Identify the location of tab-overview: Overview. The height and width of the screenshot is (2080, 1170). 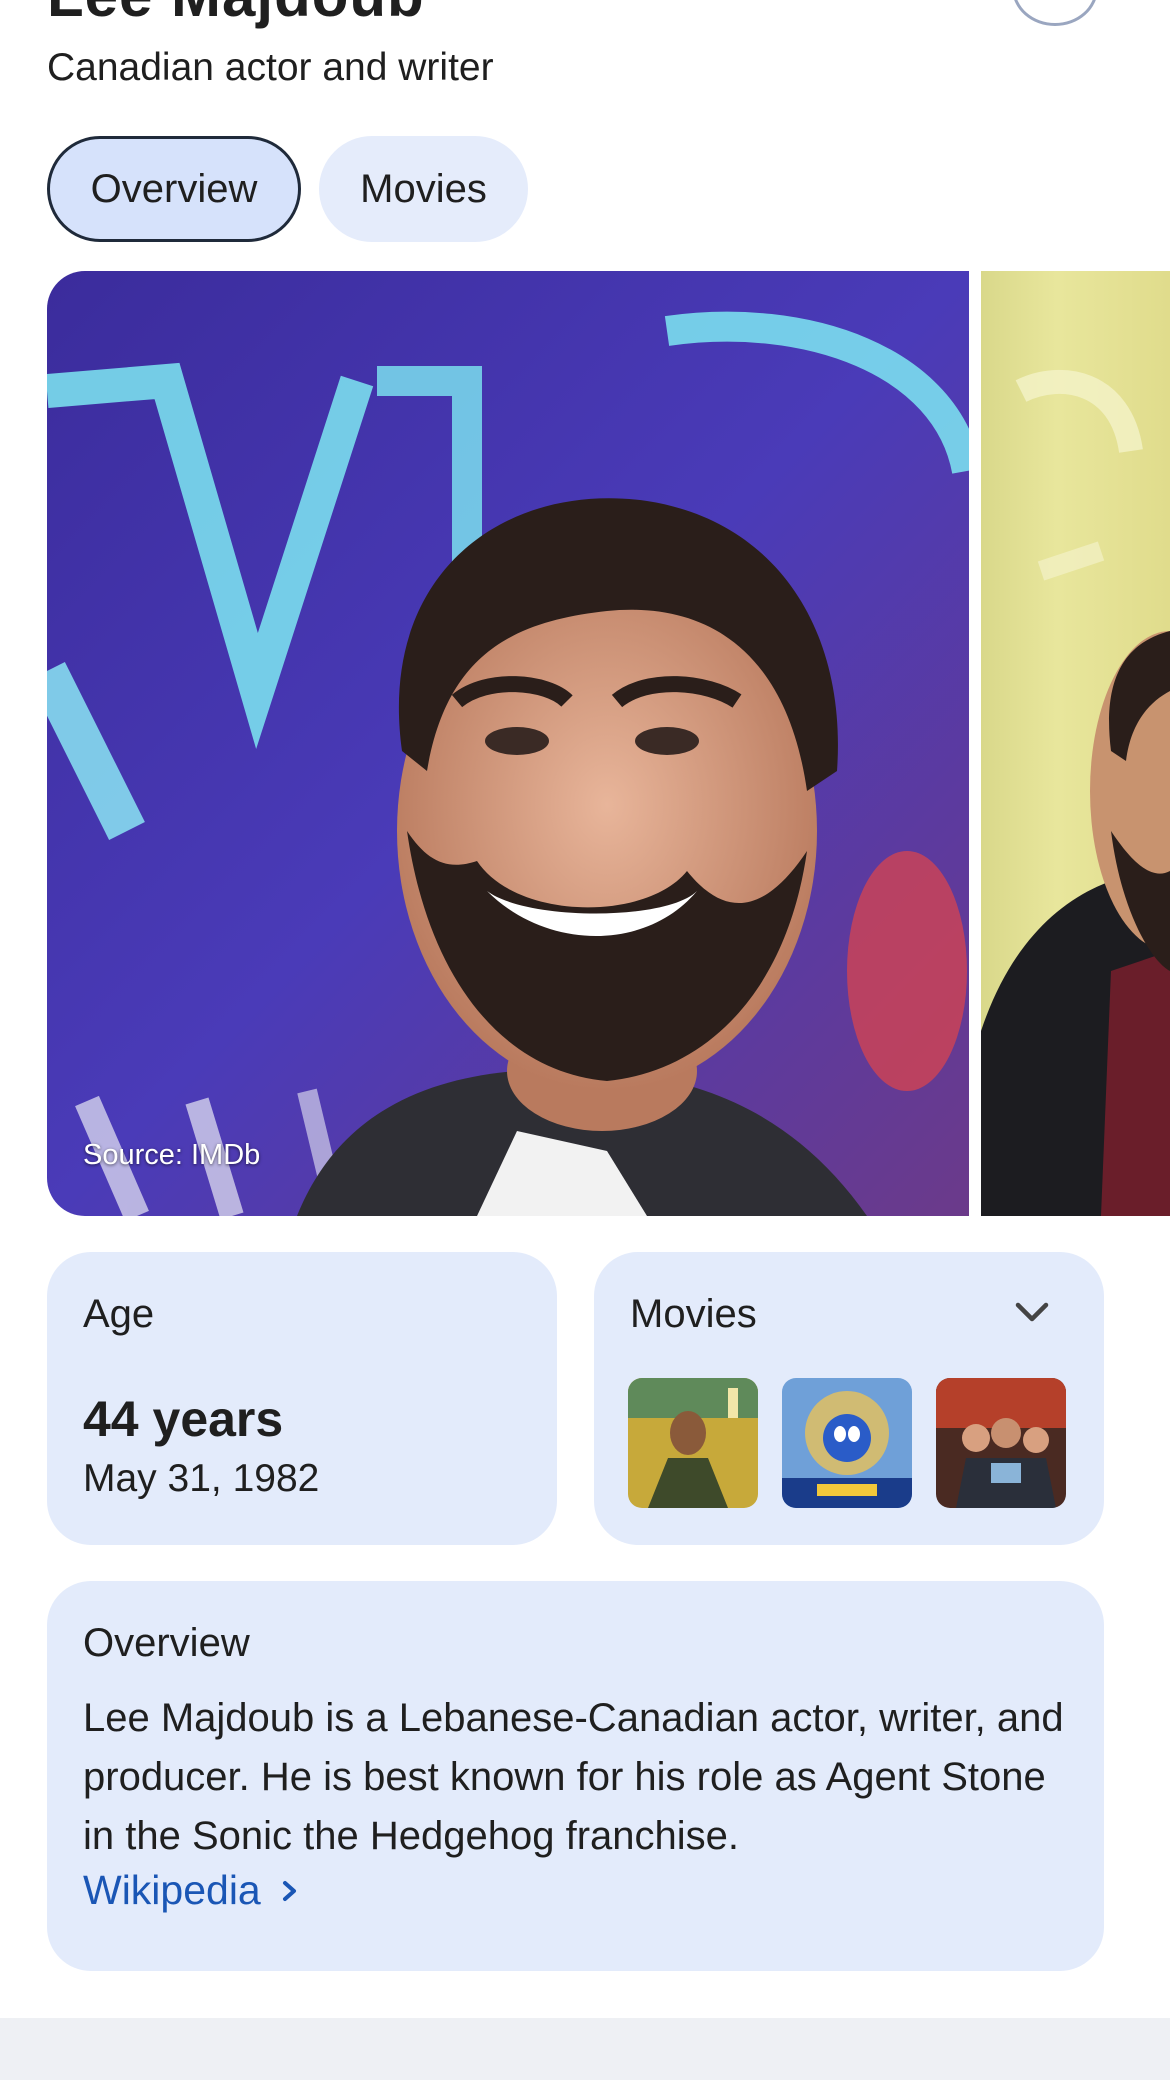
(174, 189).